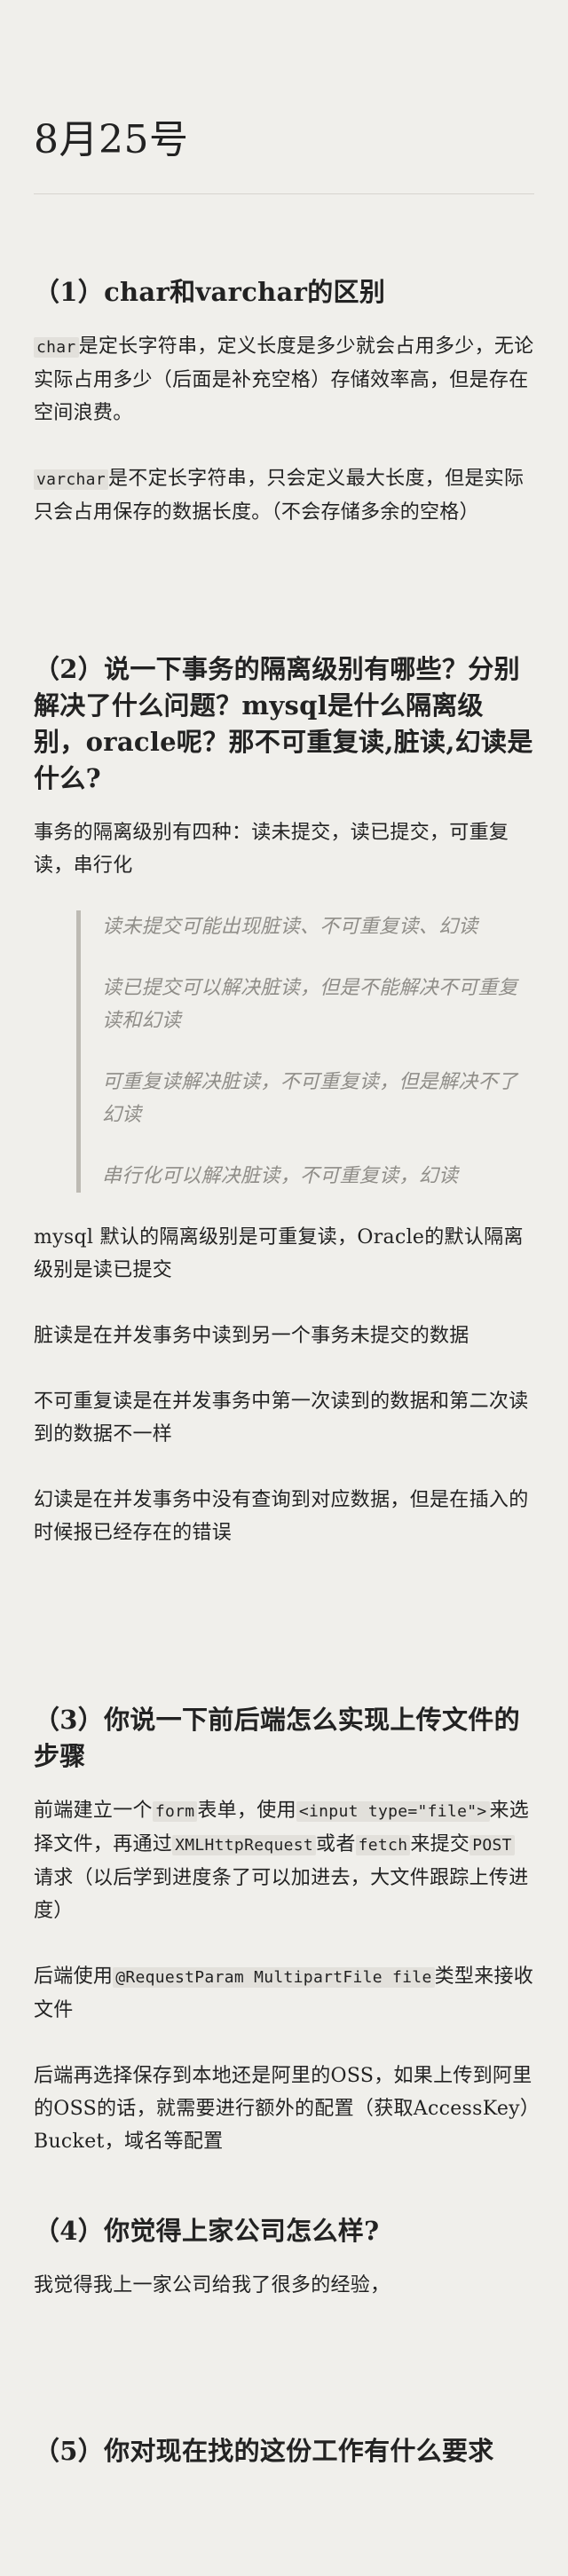 The image size is (568, 2576). Describe the element at coordinates (251, 1336) in the screenshot. I see `dirty-read-paragraph: 脏读是在并发事务中读到另一个事务未提交的数据` at that location.